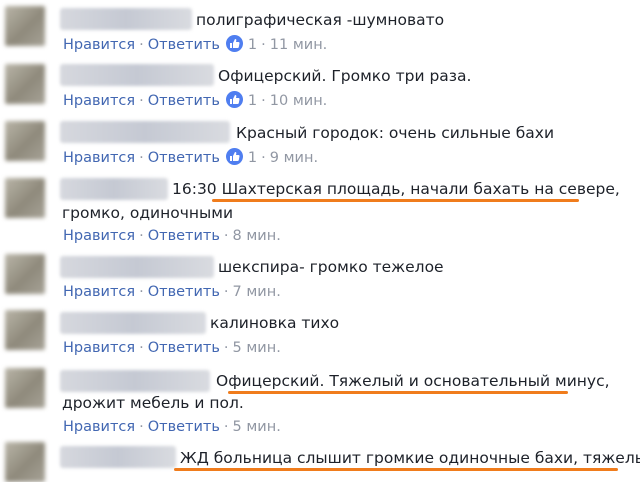  Describe the element at coordinates (275, 323) in the screenshot. I see `comment-text: калиновка тихо` at that location.